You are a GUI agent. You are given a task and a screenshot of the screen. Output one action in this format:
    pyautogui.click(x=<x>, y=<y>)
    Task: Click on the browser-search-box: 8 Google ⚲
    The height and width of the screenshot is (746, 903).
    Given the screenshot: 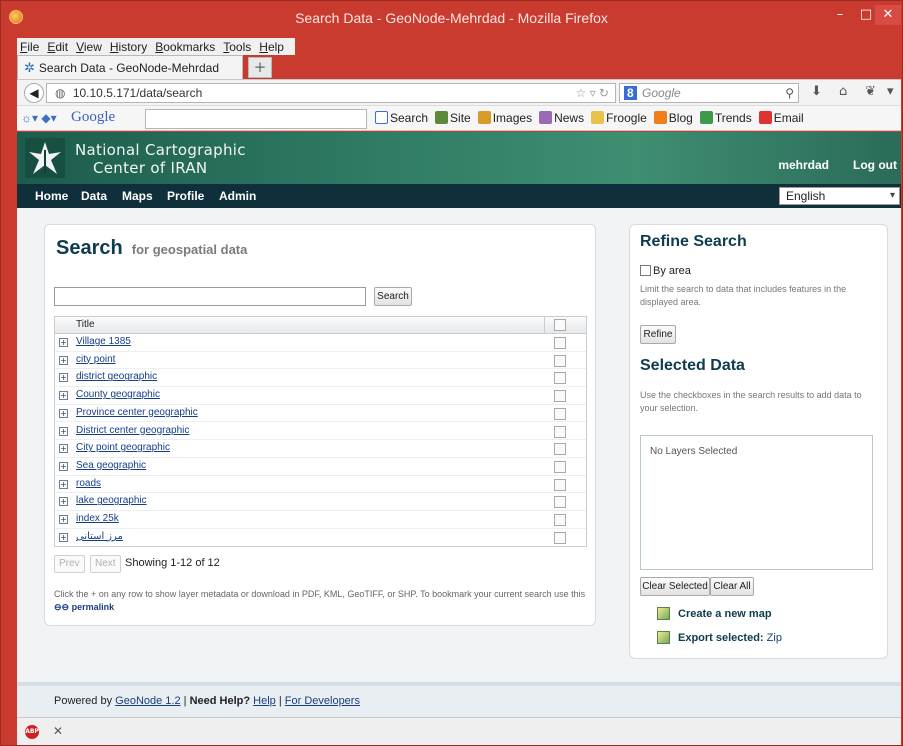 What is the action you would take?
    pyautogui.click(x=709, y=93)
    